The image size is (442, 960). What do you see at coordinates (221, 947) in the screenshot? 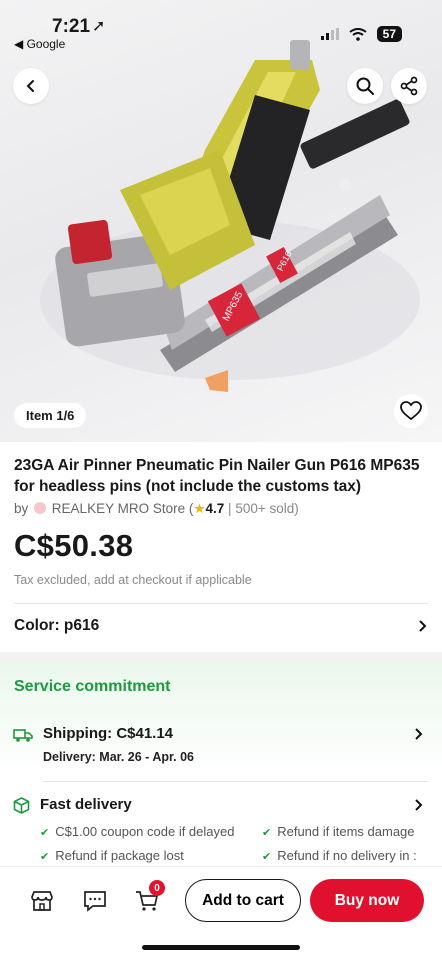
I see `home-indicator` at bounding box center [221, 947].